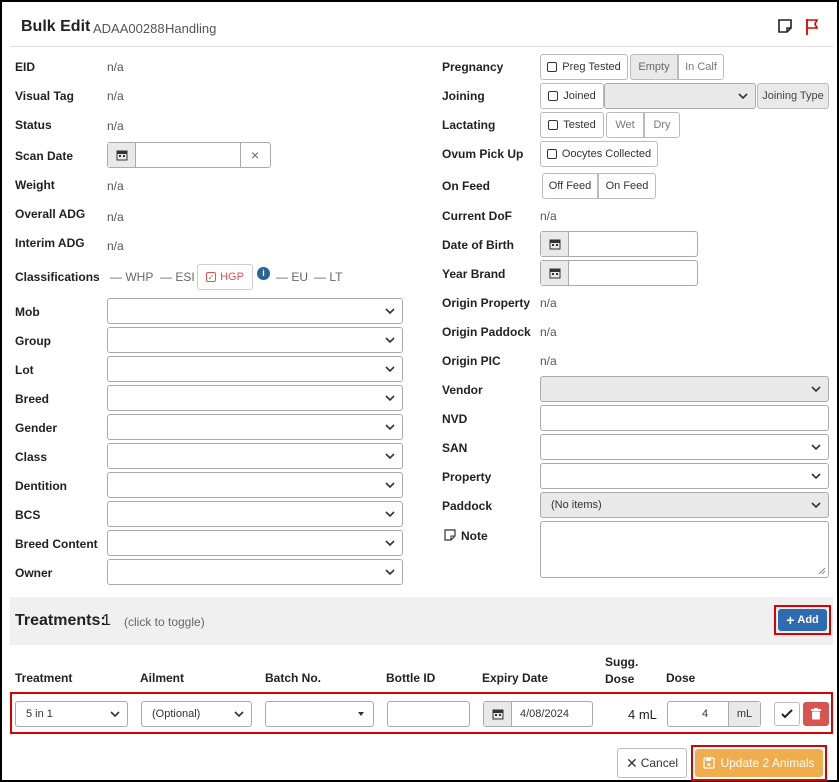  Describe the element at coordinates (255, 369) in the screenshot. I see `lot-select` at that location.